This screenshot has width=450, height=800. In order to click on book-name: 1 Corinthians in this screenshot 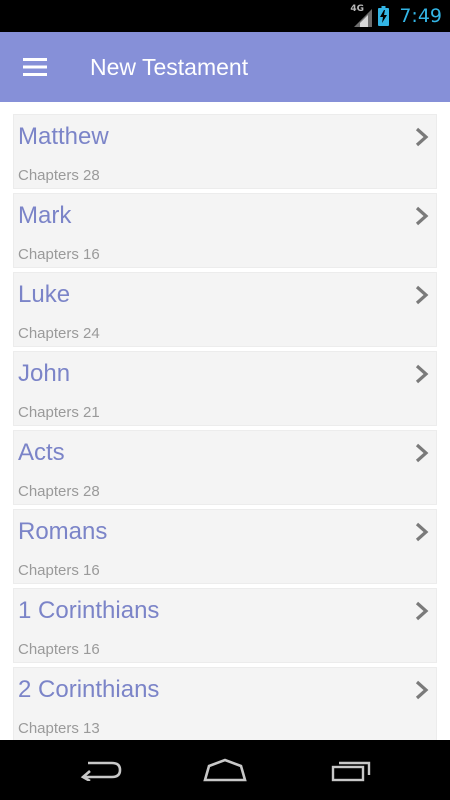, I will do `click(89, 610)`.